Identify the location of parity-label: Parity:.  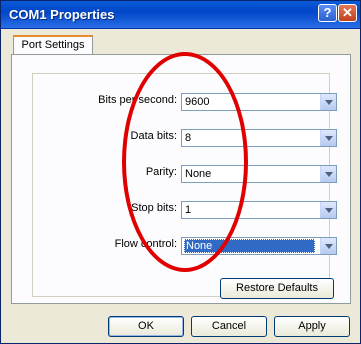
(161, 172).